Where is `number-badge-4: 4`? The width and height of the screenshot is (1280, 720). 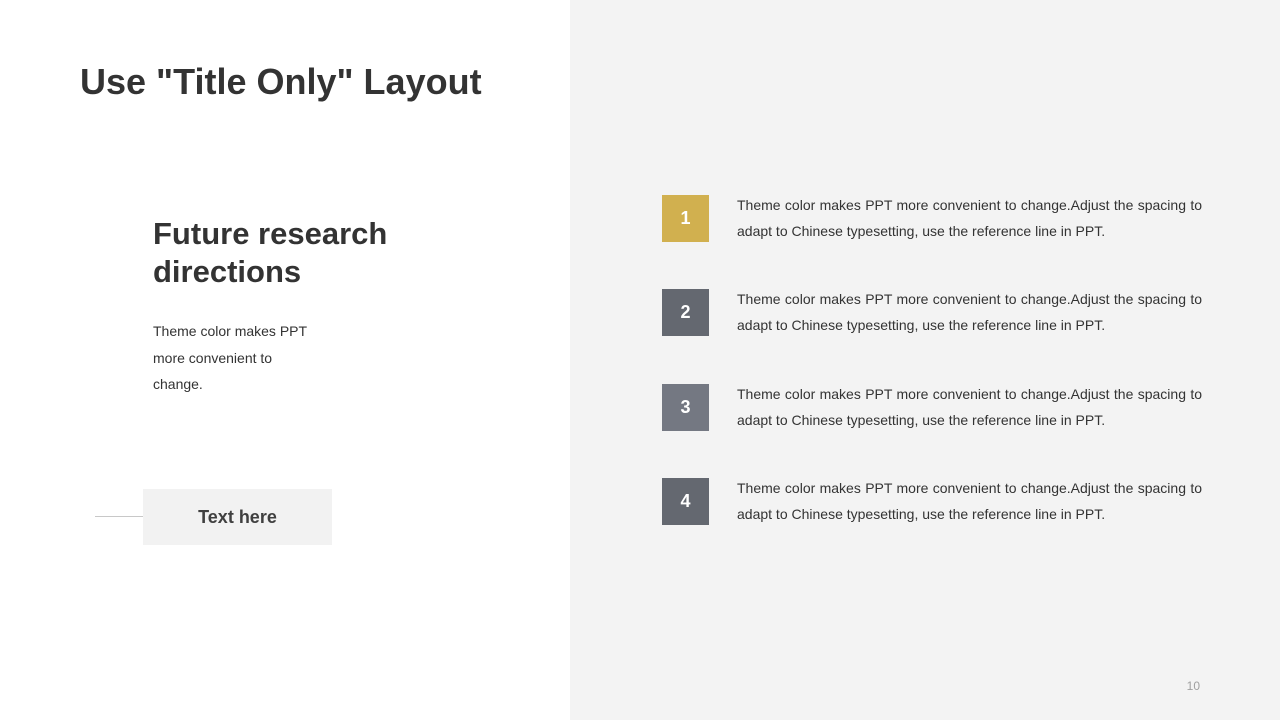 number-badge-4: 4 is located at coordinates (685, 501).